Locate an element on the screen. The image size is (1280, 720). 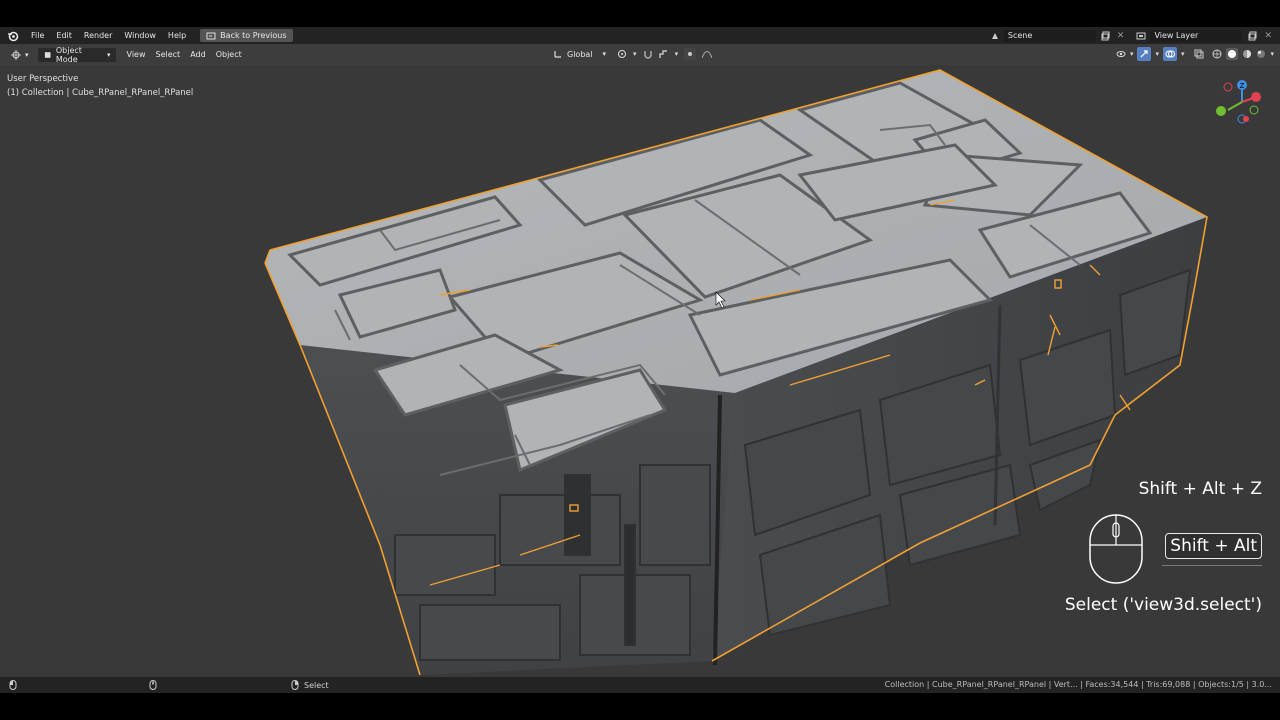
screen-back-icon is located at coordinates (211, 35).